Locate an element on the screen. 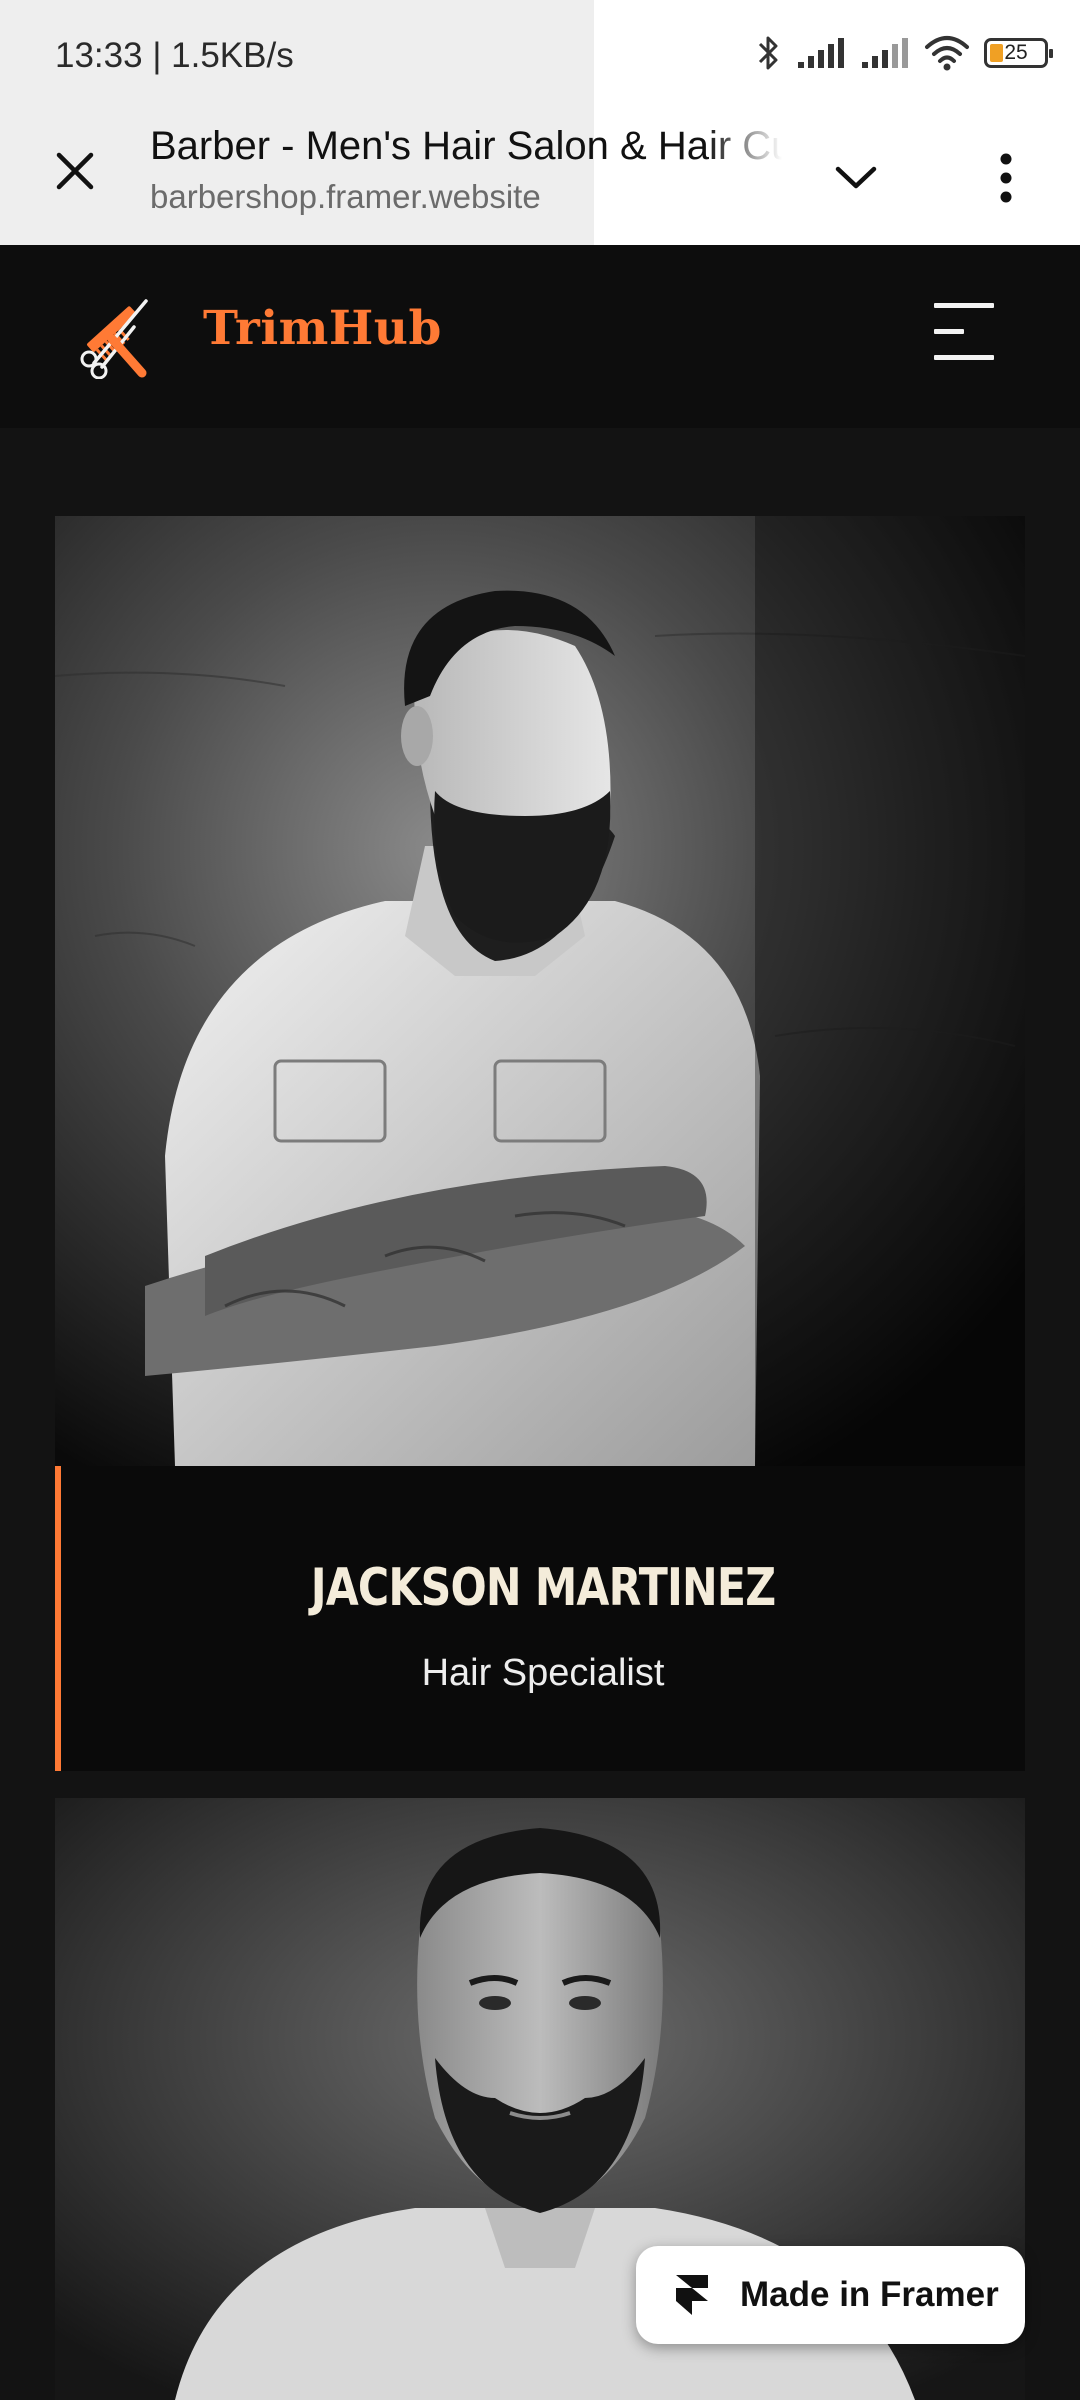 The height and width of the screenshot is (2400, 1080). browser-menu-button is located at coordinates (1006, 178).